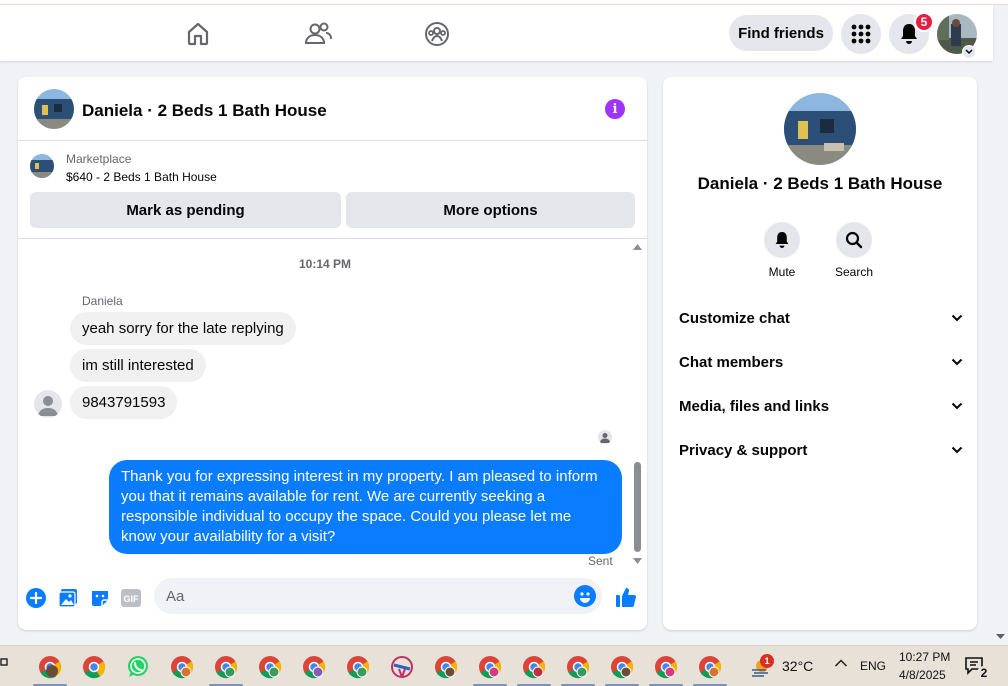 The image size is (1008, 686). What do you see at coordinates (626, 597) in the screenshot?
I see `like-thumbs-up-icon` at bounding box center [626, 597].